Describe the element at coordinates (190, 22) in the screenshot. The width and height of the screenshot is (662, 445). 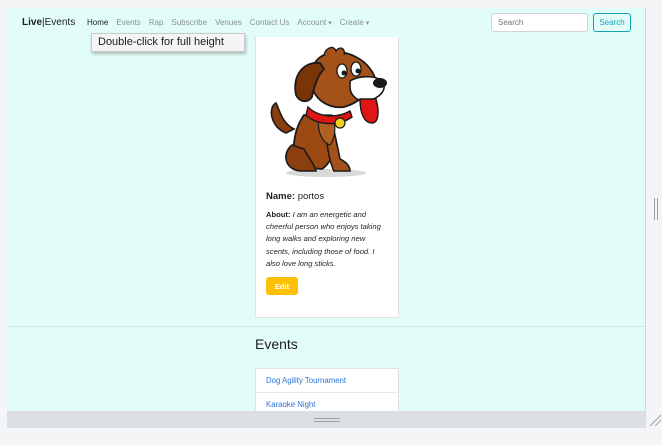
I see `nav-subscribe: Subscribe` at that location.